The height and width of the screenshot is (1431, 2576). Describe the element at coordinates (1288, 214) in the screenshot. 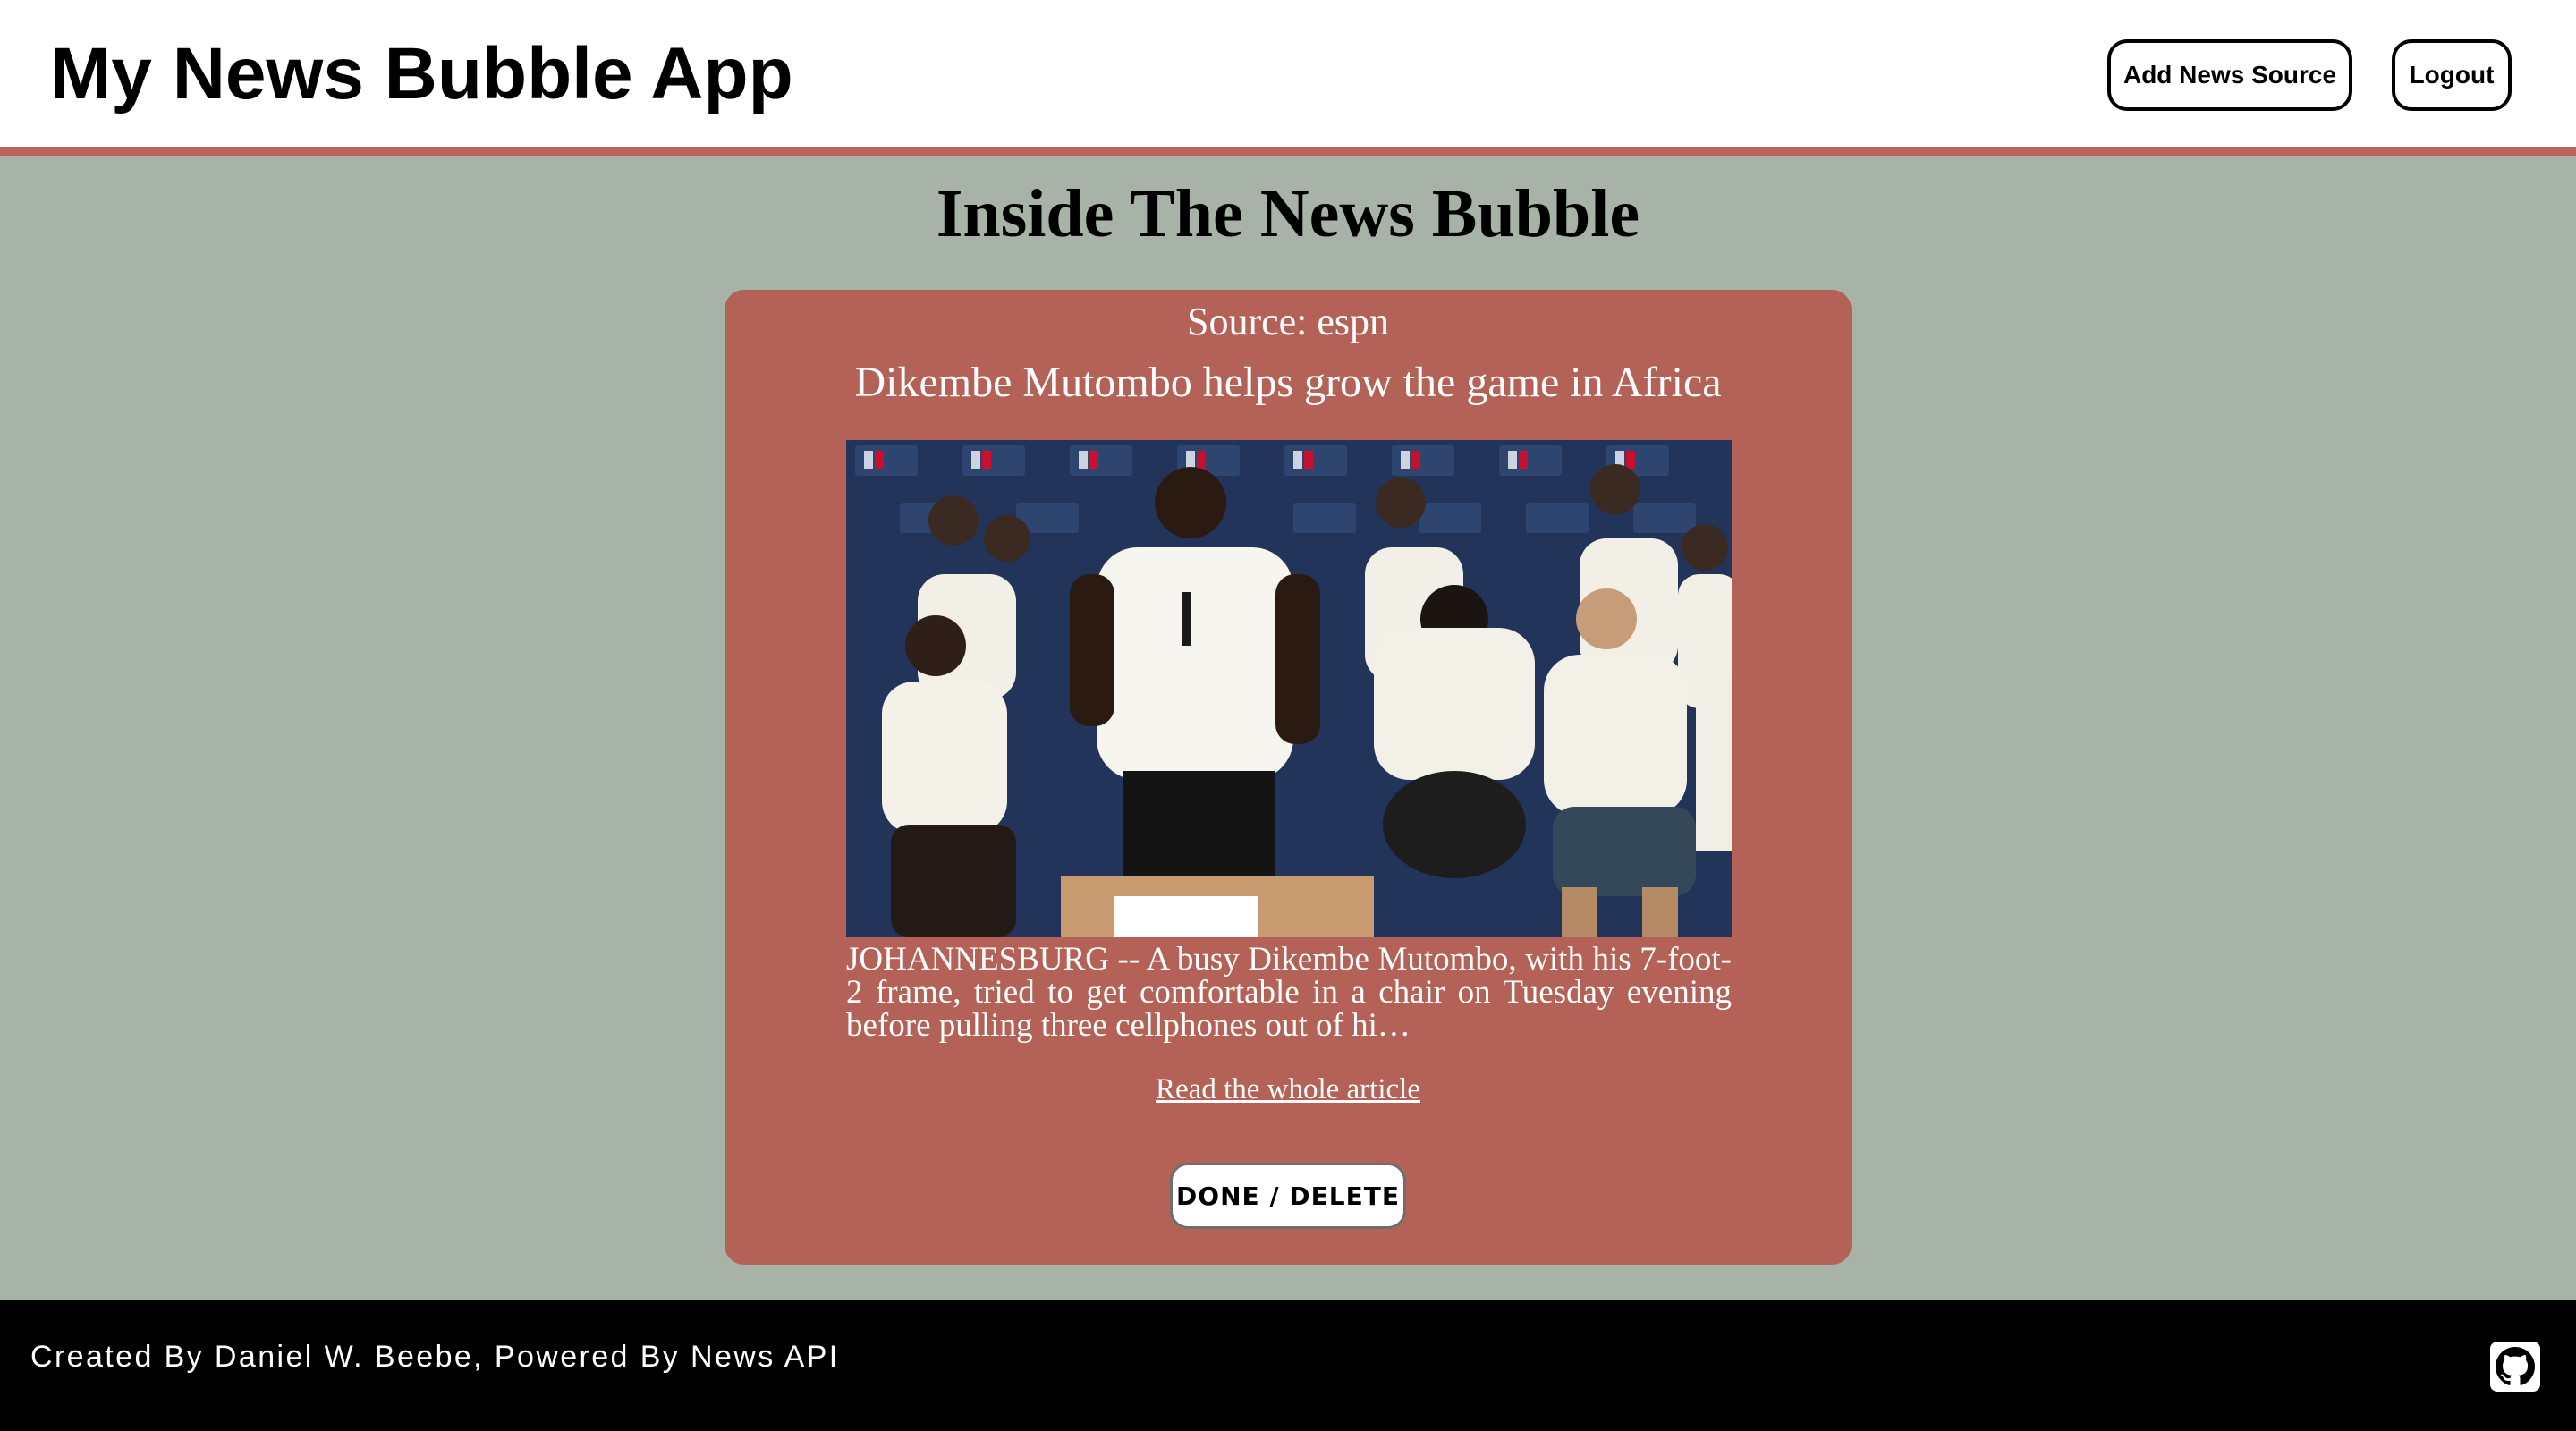

I see `page-heading: Inside The News Bubble` at that location.